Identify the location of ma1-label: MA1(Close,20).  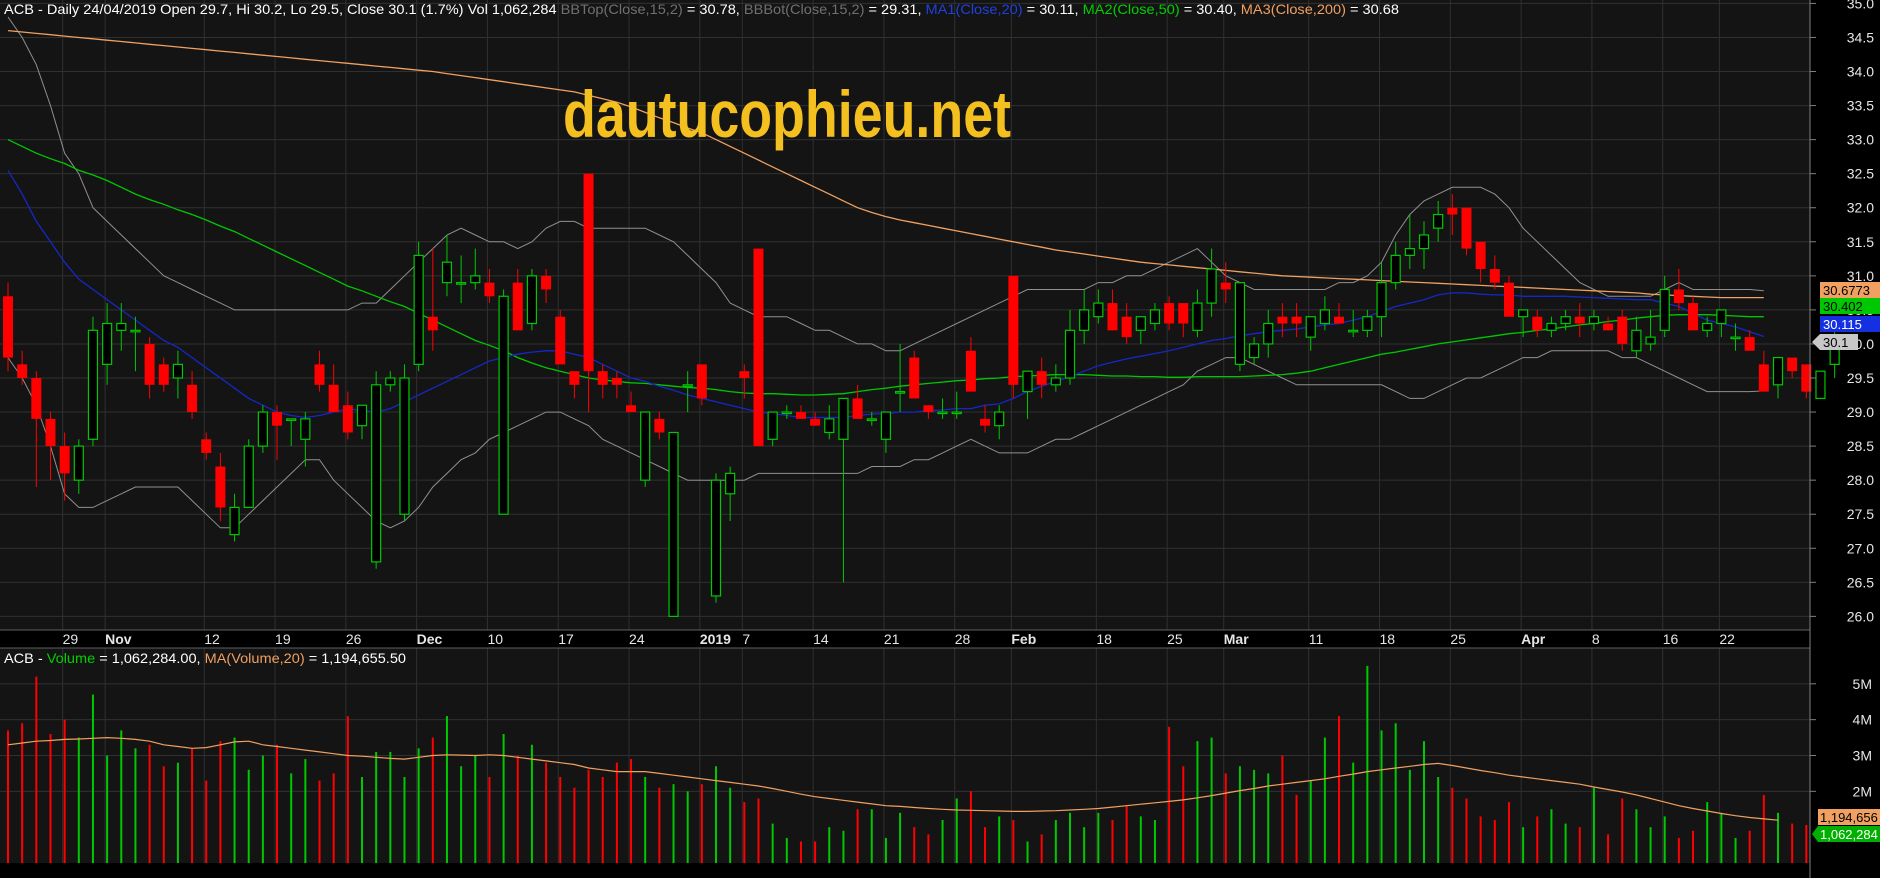
(974, 9).